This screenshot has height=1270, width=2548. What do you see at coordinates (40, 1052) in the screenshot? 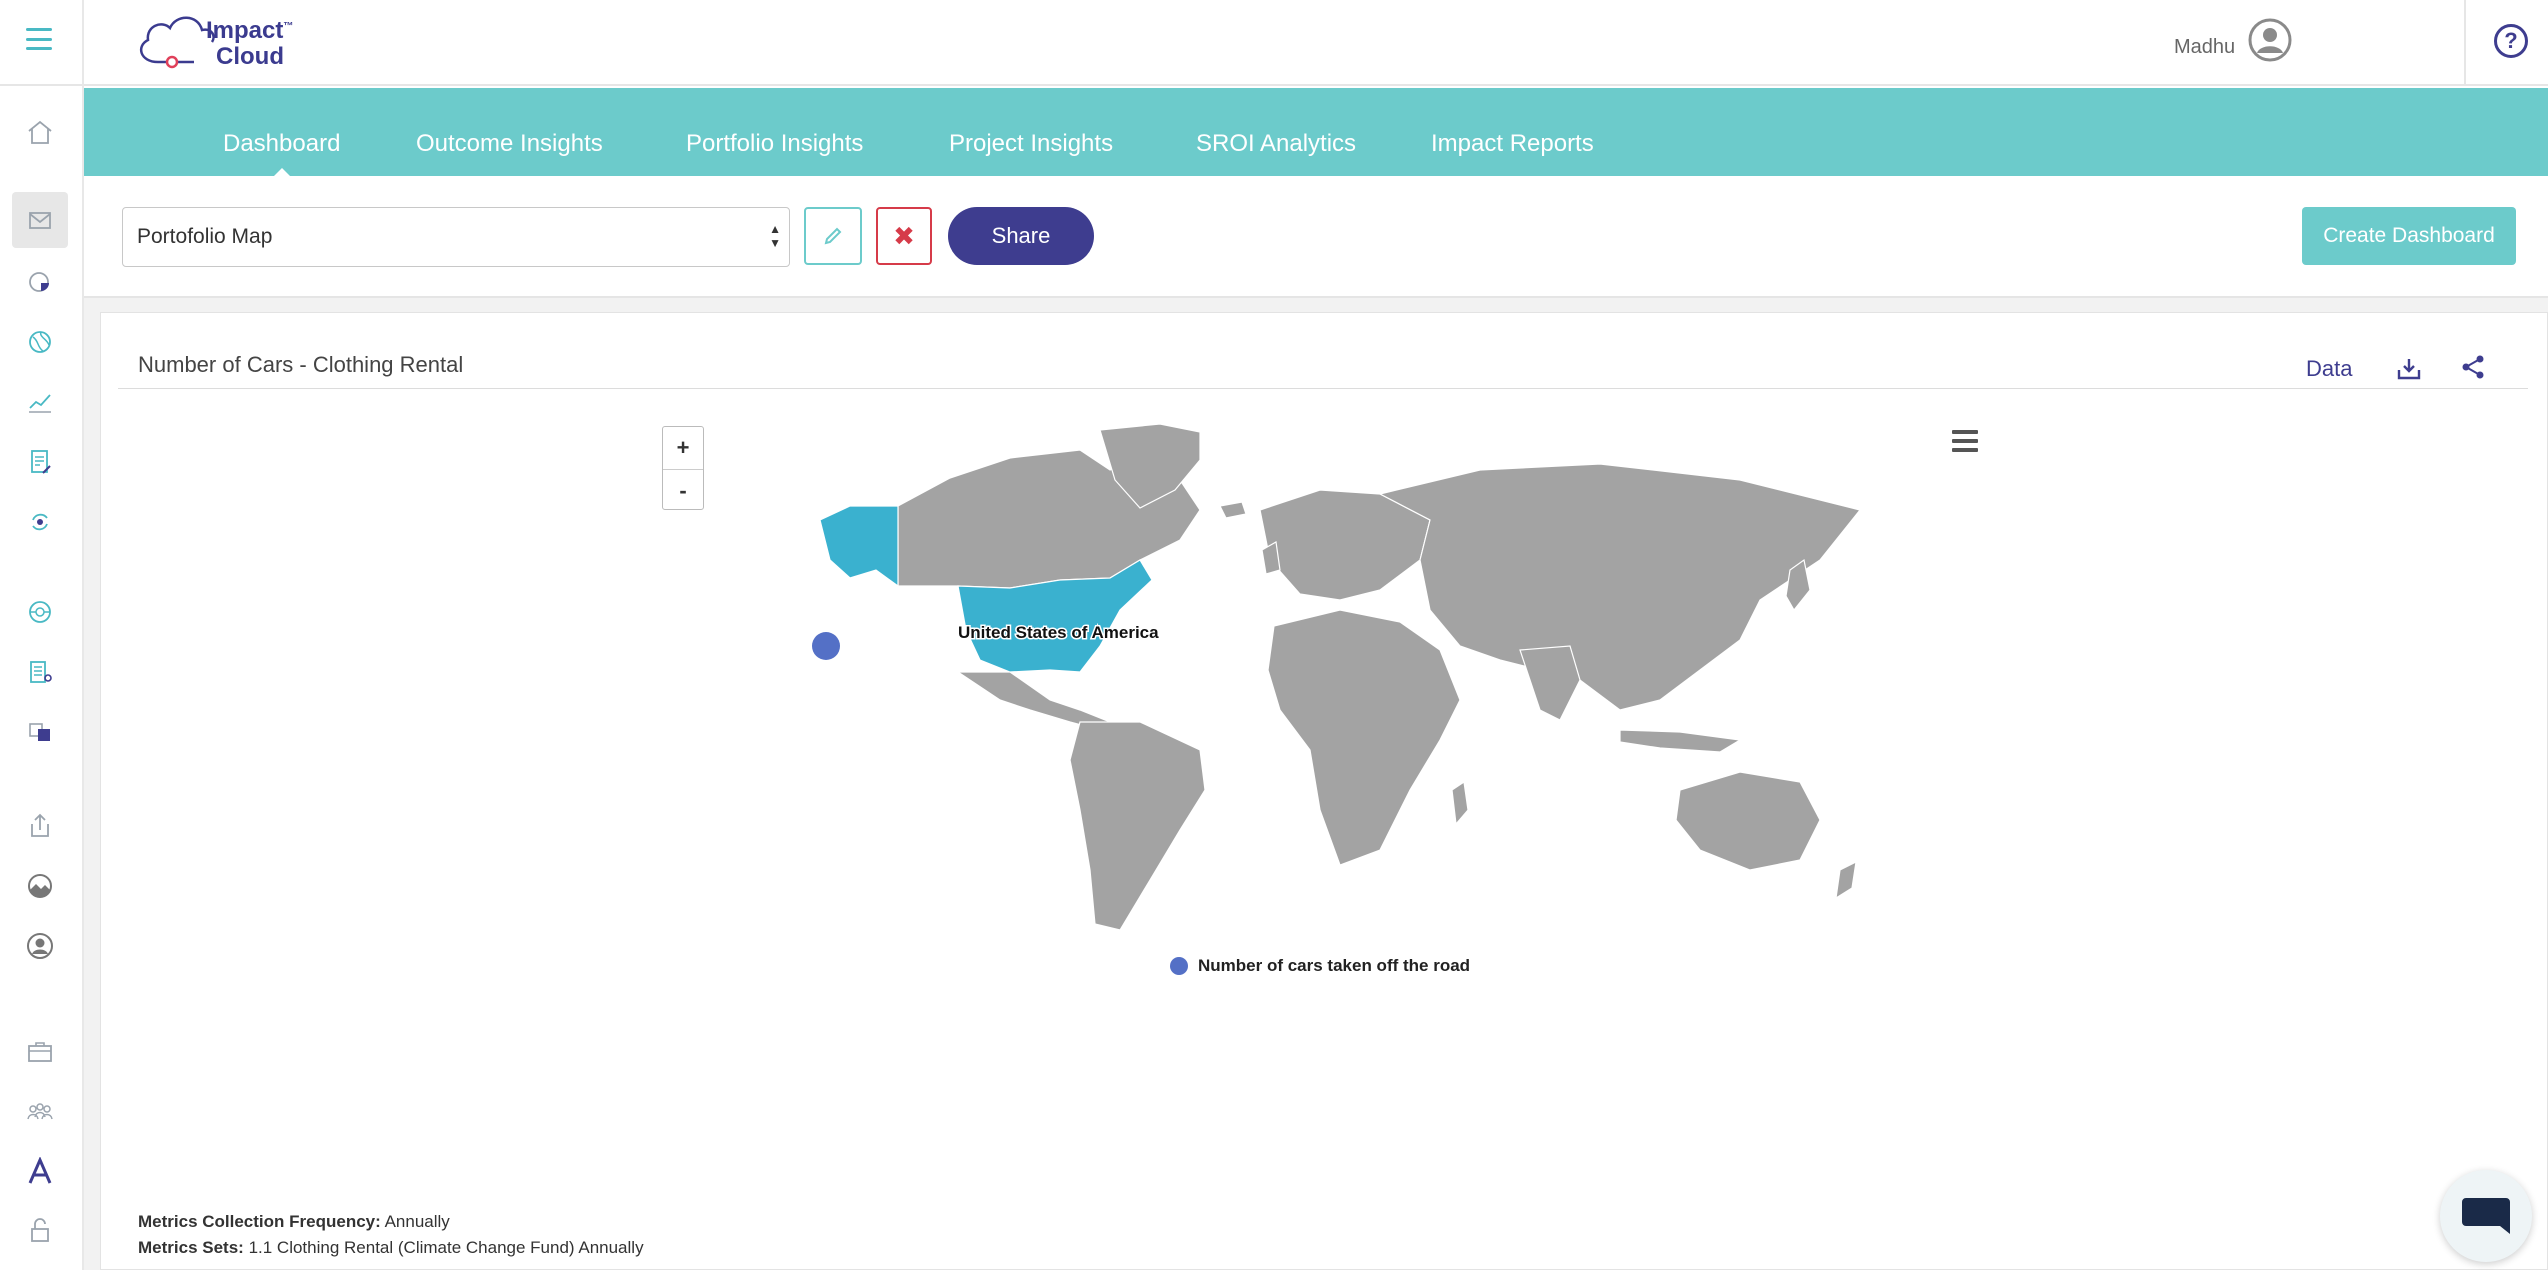
I see `briefcase-icon` at bounding box center [40, 1052].